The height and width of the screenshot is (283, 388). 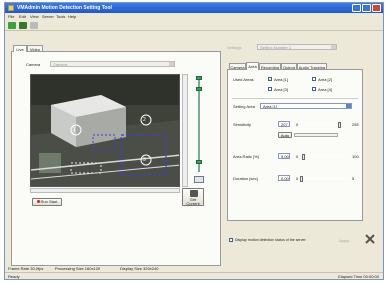 What do you see at coordinates (194, 275) in the screenshot?
I see `status-bar: Ready Elapsed Time 00:00:00` at bounding box center [194, 275].